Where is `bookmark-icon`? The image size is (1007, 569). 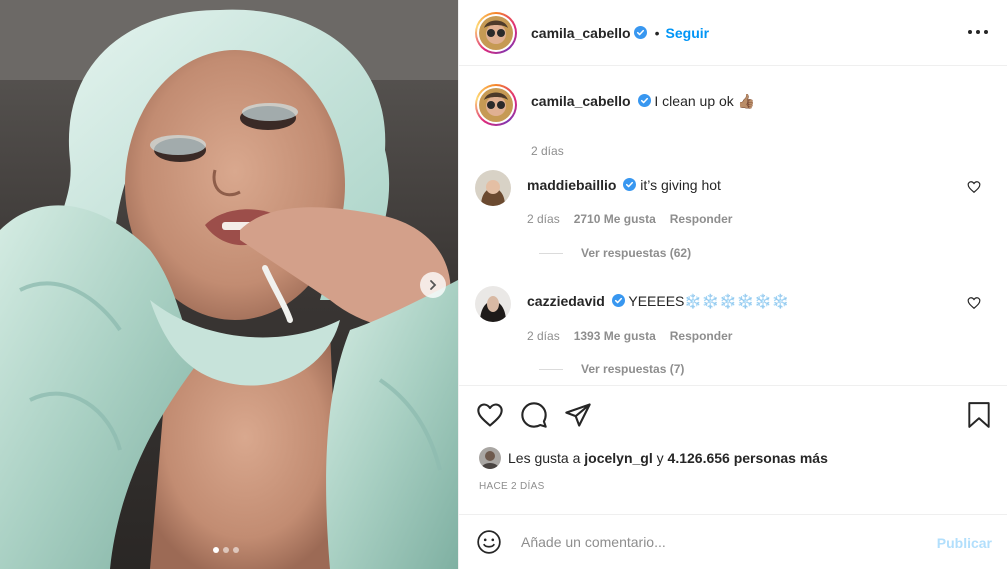 bookmark-icon is located at coordinates (979, 415).